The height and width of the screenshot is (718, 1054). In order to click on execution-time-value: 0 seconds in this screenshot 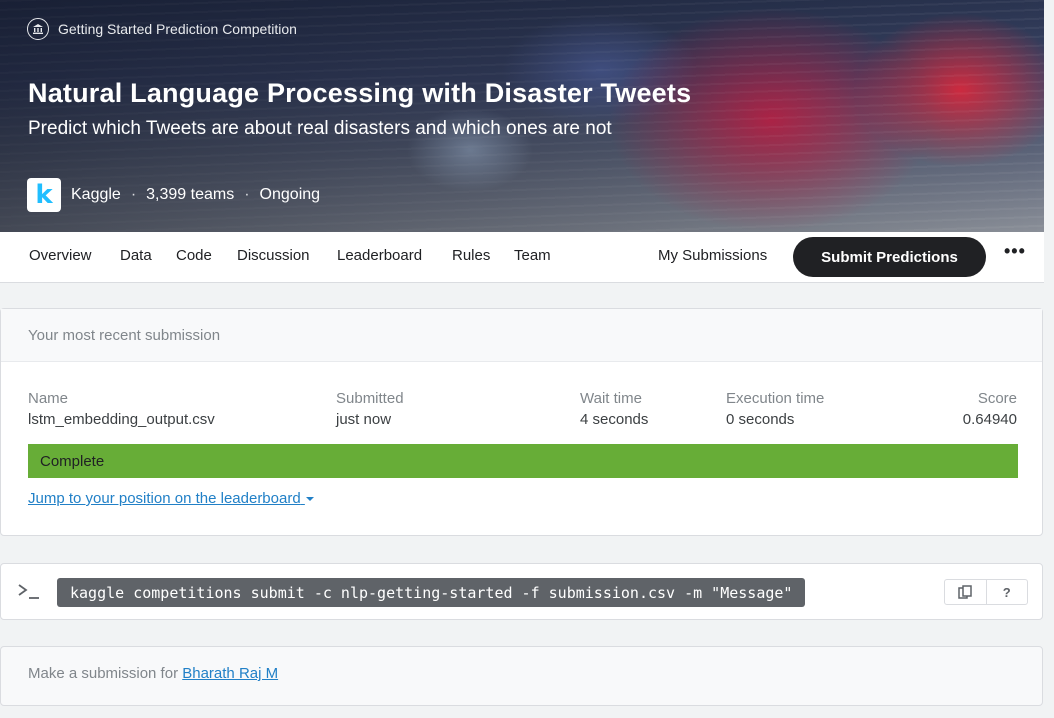, I will do `click(760, 419)`.